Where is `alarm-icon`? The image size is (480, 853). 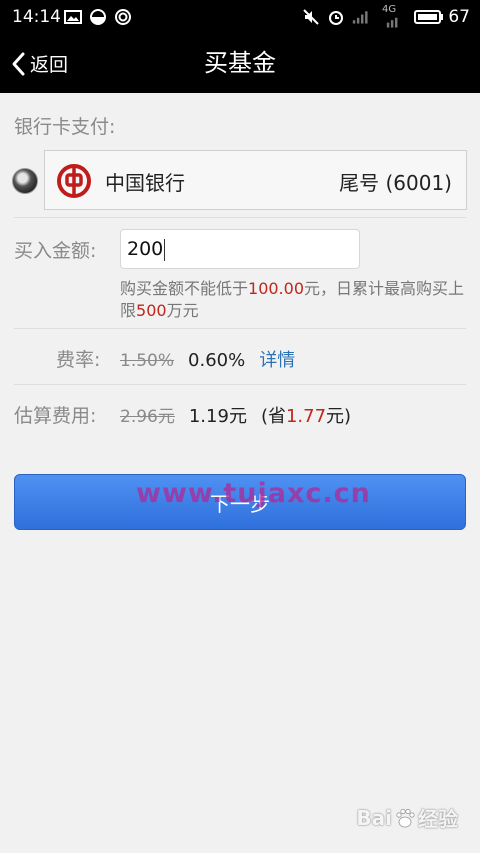 alarm-icon is located at coordinates (336, 18).